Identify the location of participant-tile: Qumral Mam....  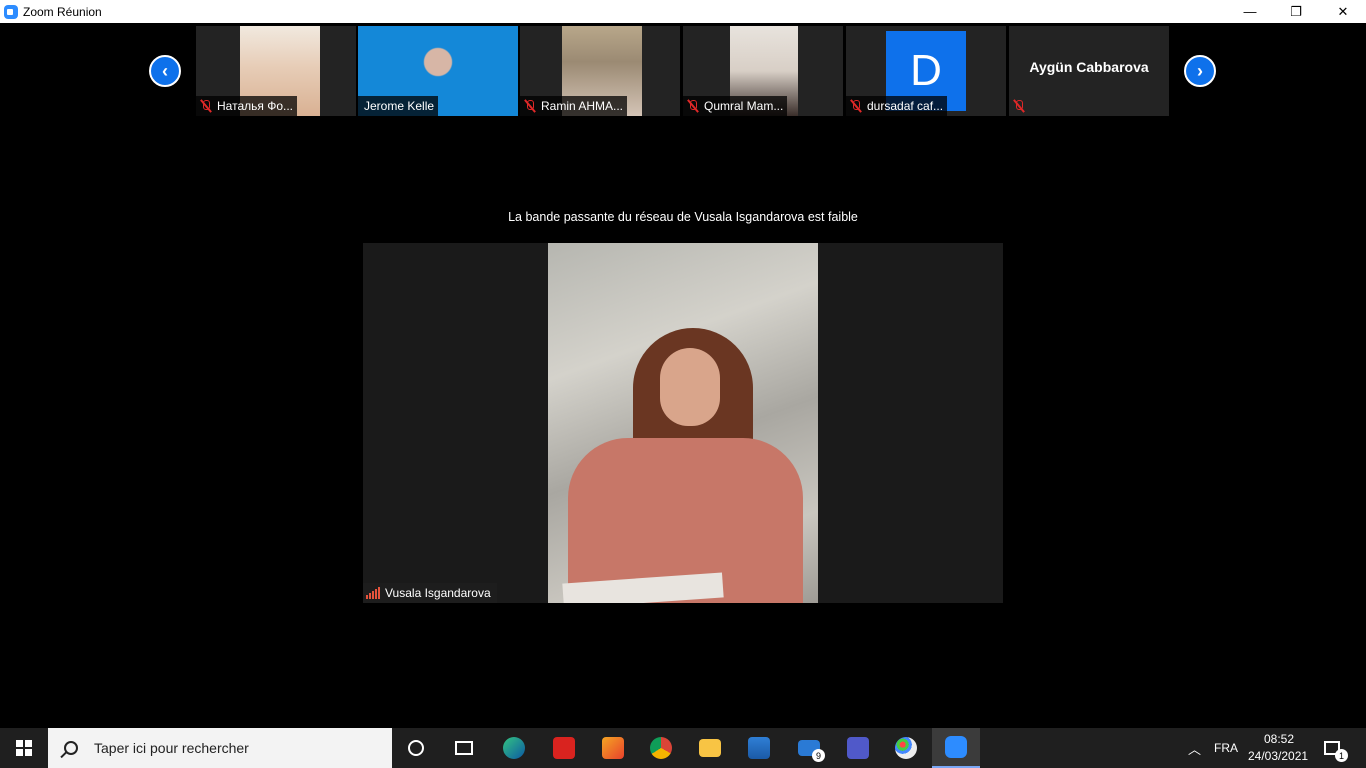
(763, 71).